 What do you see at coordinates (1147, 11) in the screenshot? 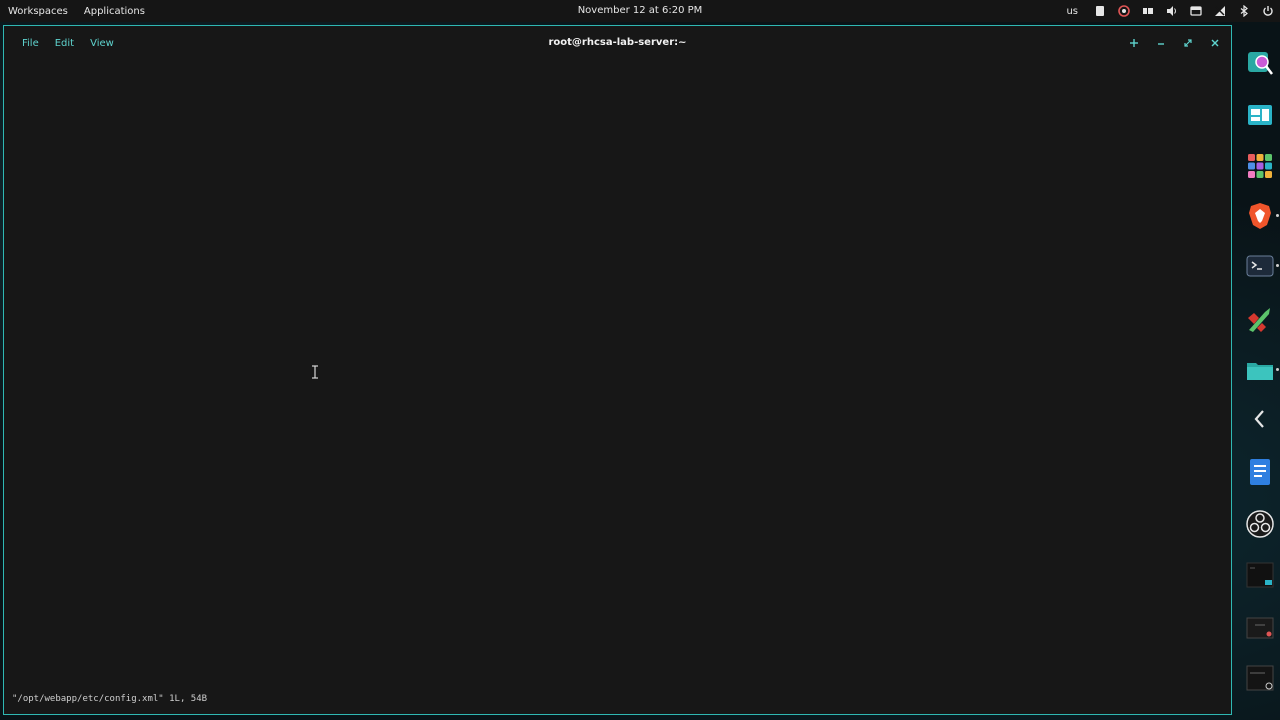
I see `display-icon` at bounding box center [1147, 11].